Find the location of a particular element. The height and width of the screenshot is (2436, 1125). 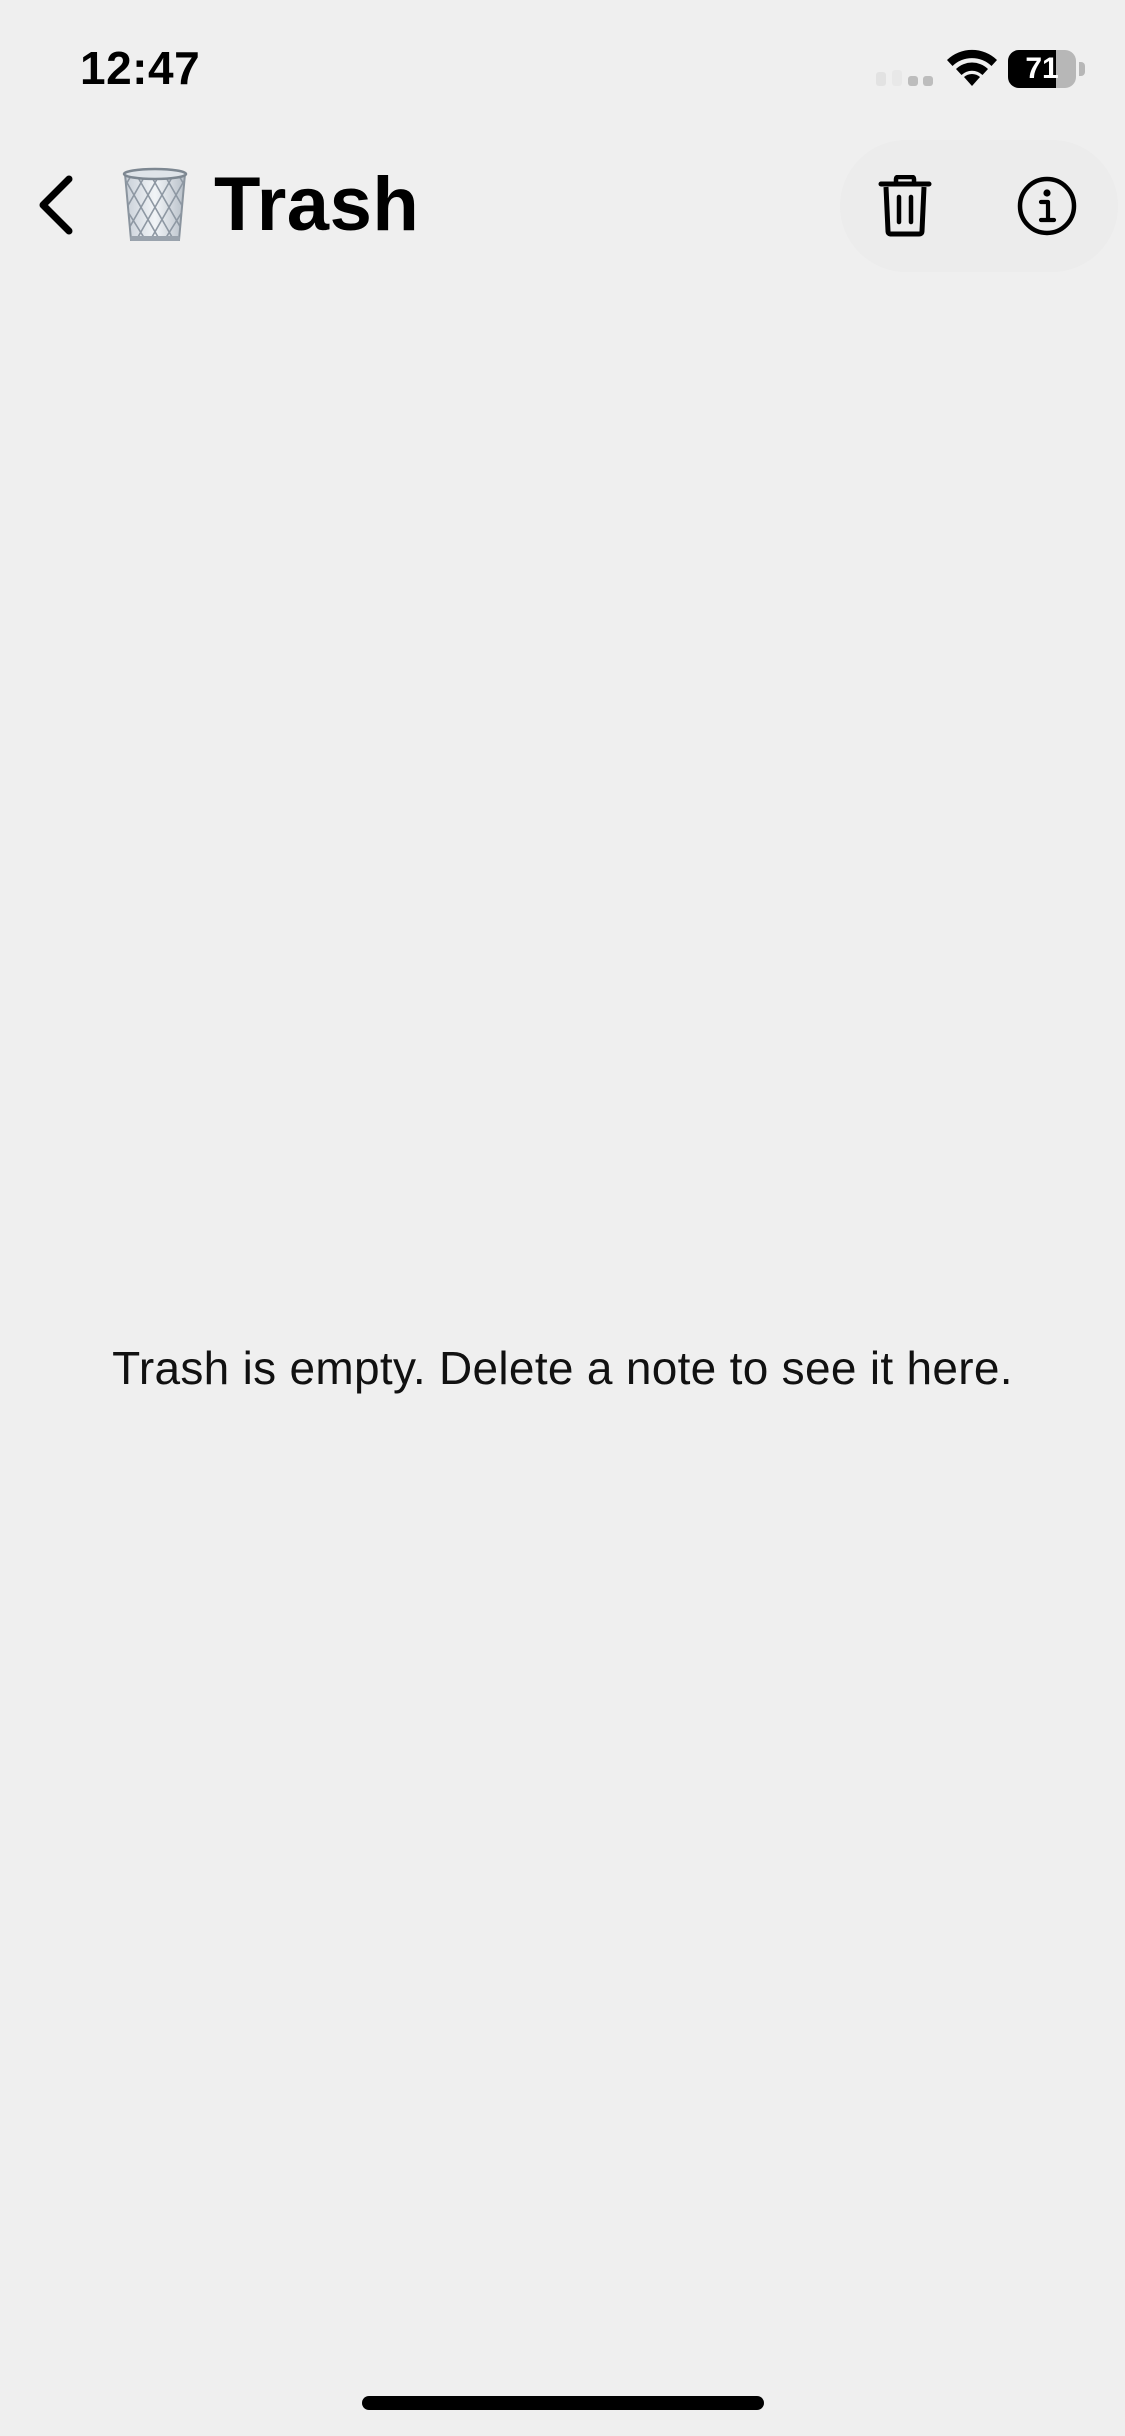

header-actions is located at coordinates (979, 206).